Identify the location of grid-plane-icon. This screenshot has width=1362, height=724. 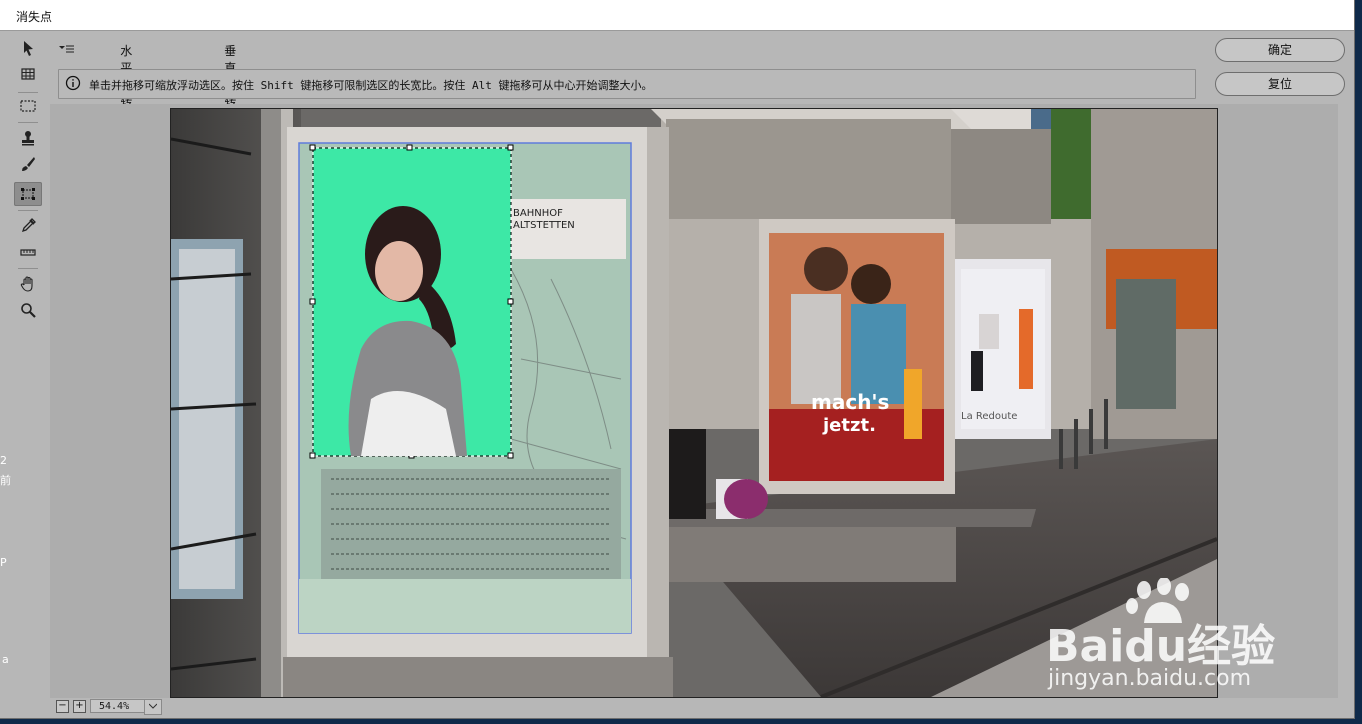
(28, 74).